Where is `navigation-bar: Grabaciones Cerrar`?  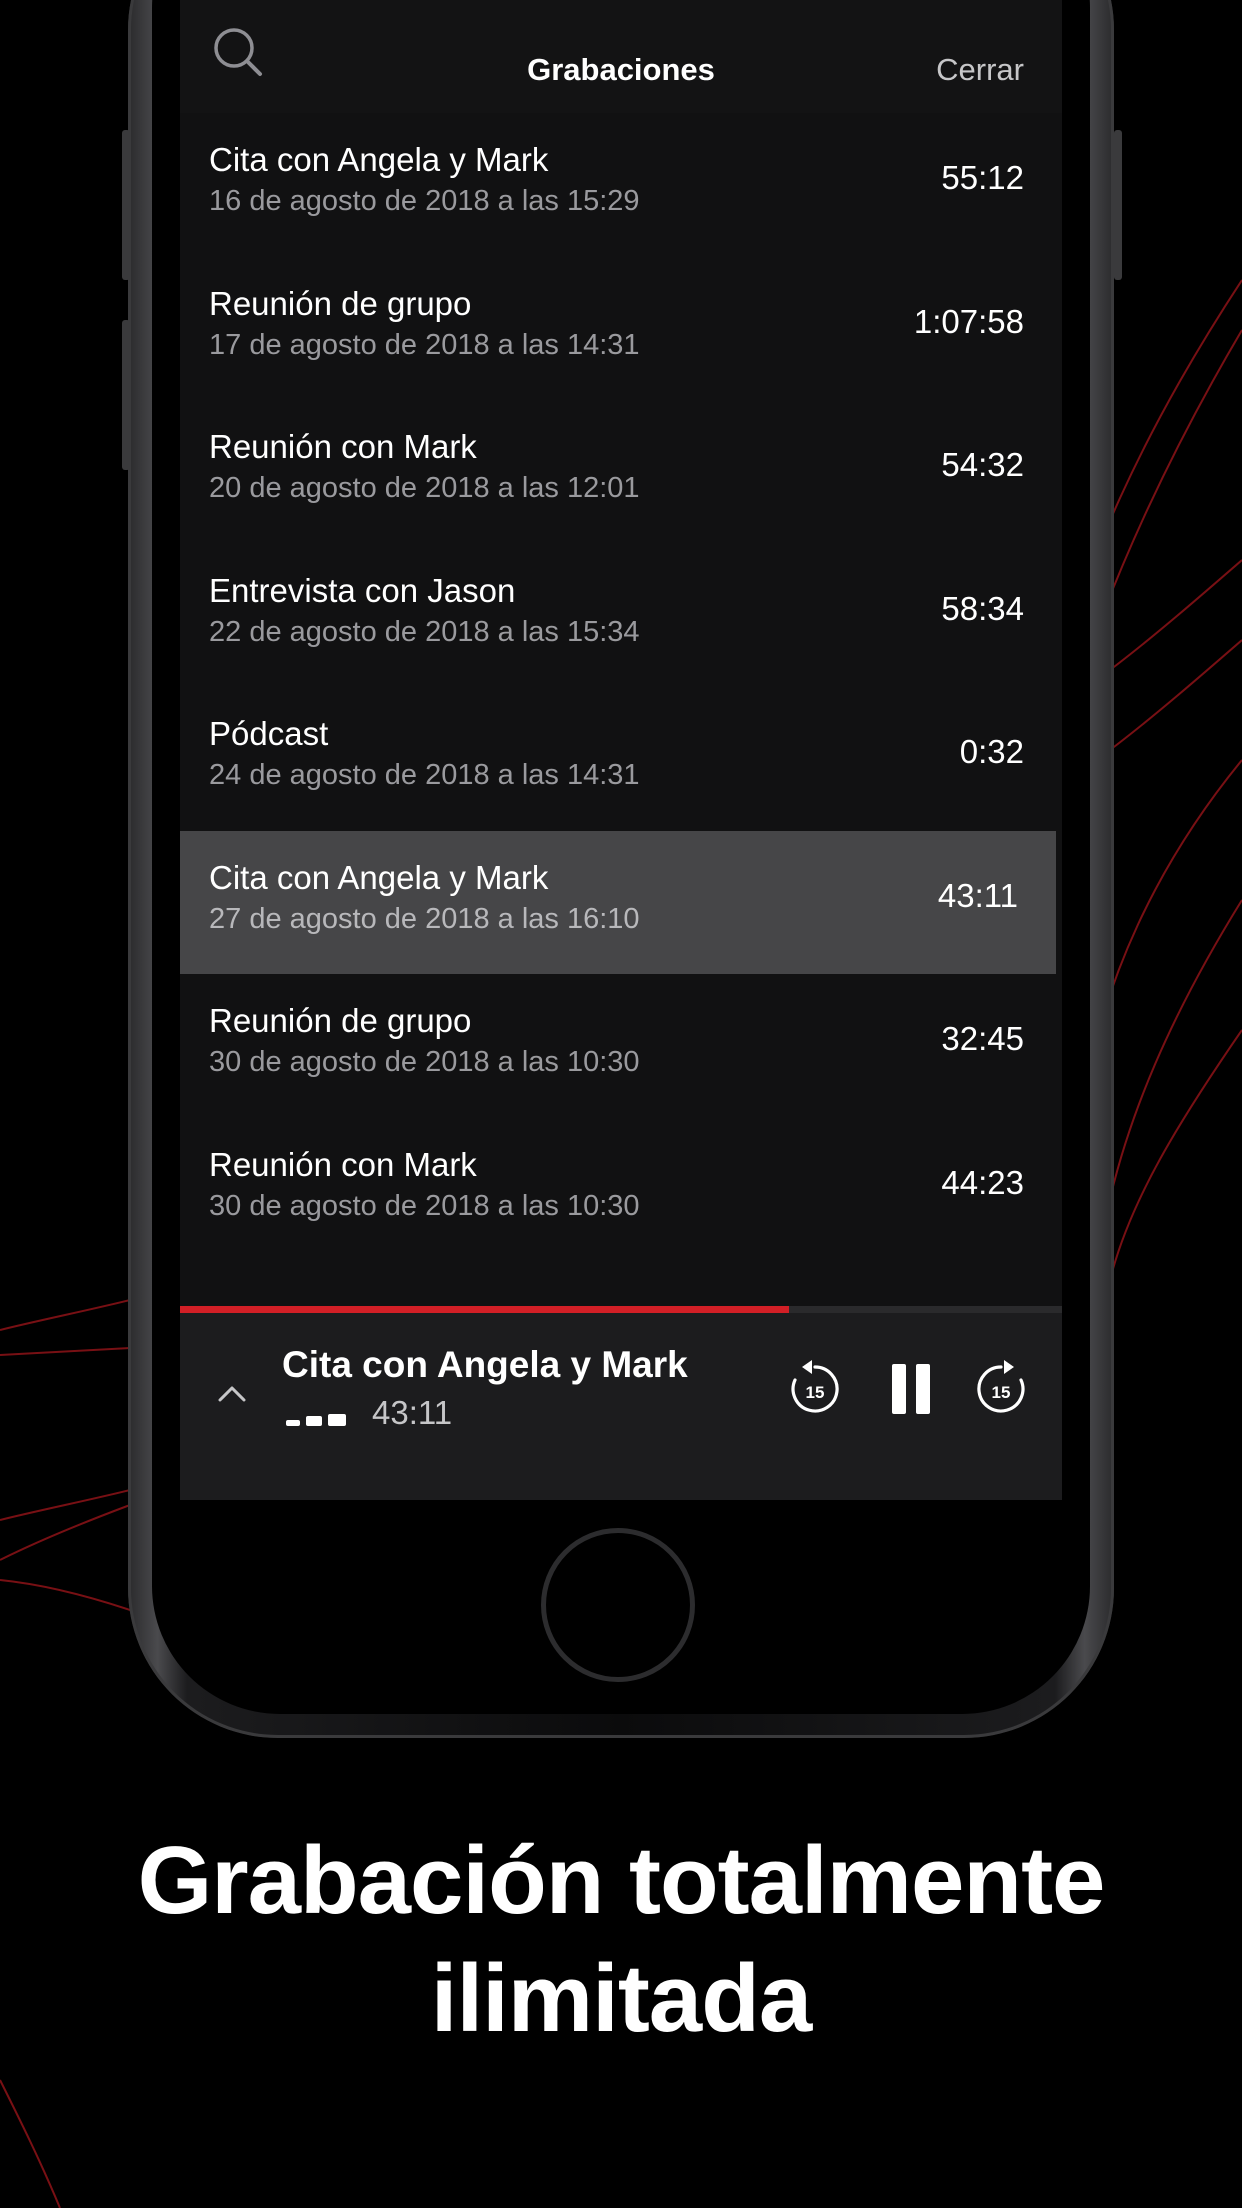
navigation-bar: Grabaciones Cerrar is located at coordinates (621, 56).